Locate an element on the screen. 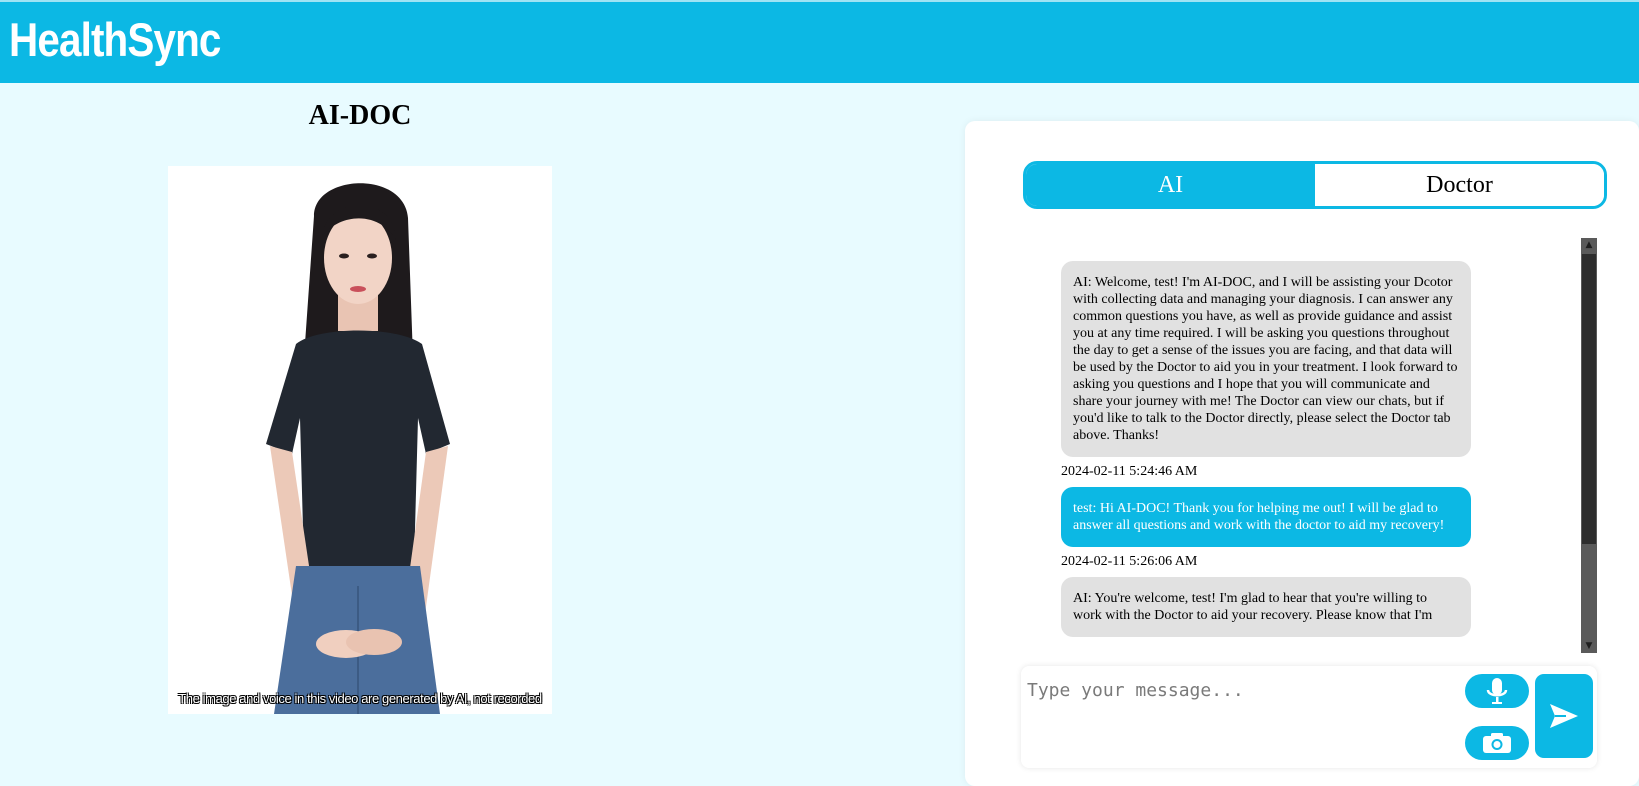  ai-doc-title: AI-DOC is located at coordinates (360, 115).